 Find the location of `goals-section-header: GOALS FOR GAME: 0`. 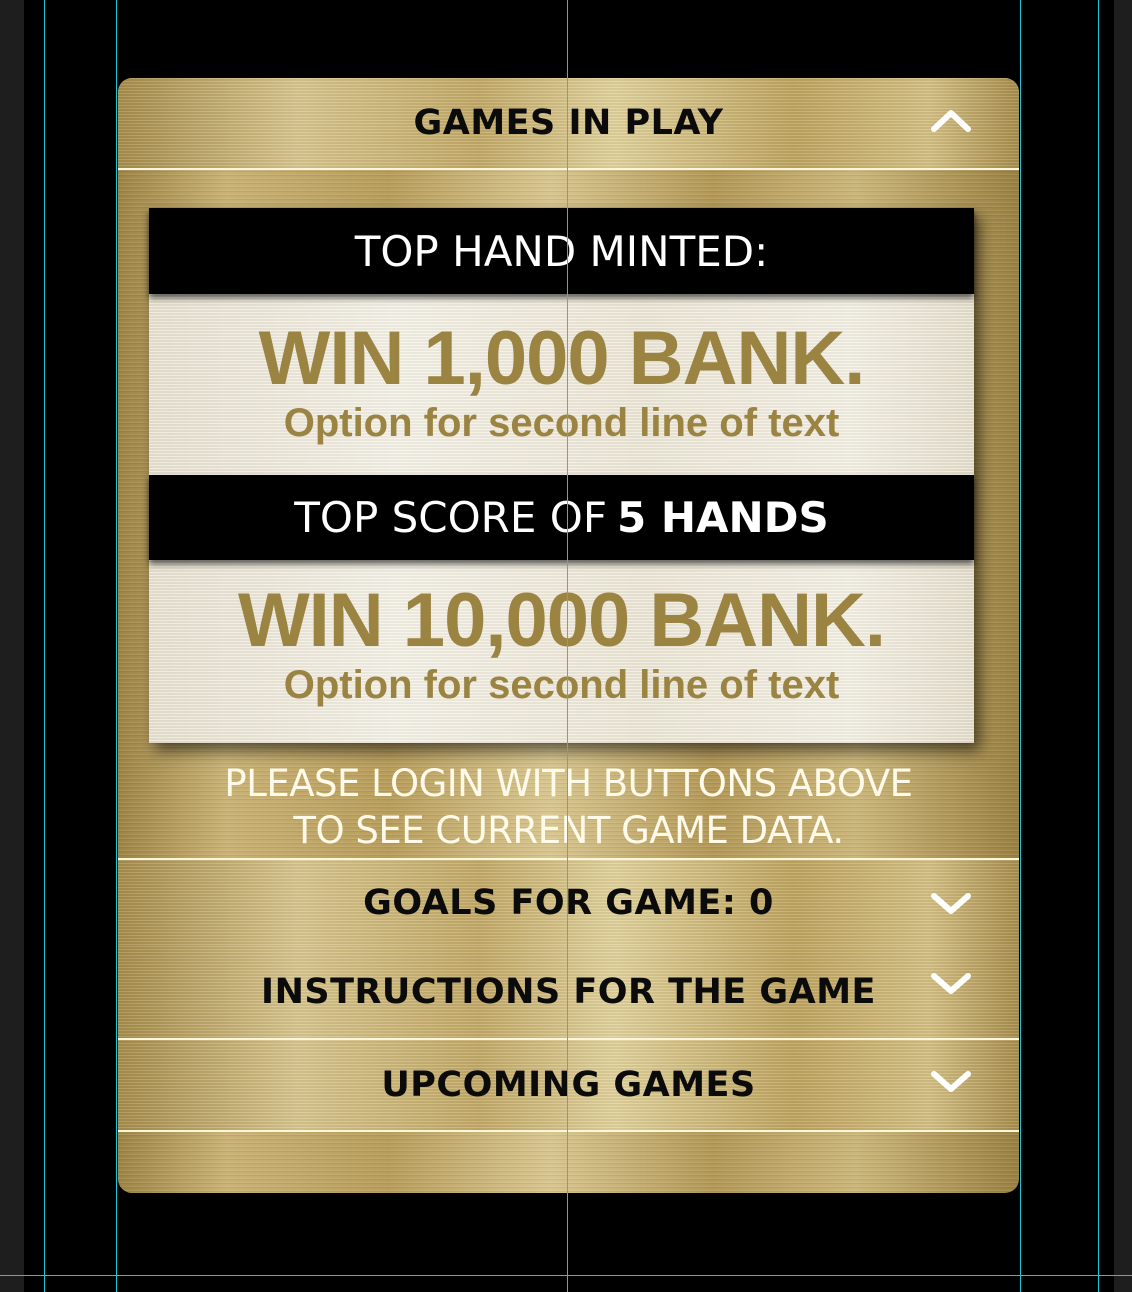

goals-section-header: GOALS FOR GAME: 0 is located at coordinates (568, 903).